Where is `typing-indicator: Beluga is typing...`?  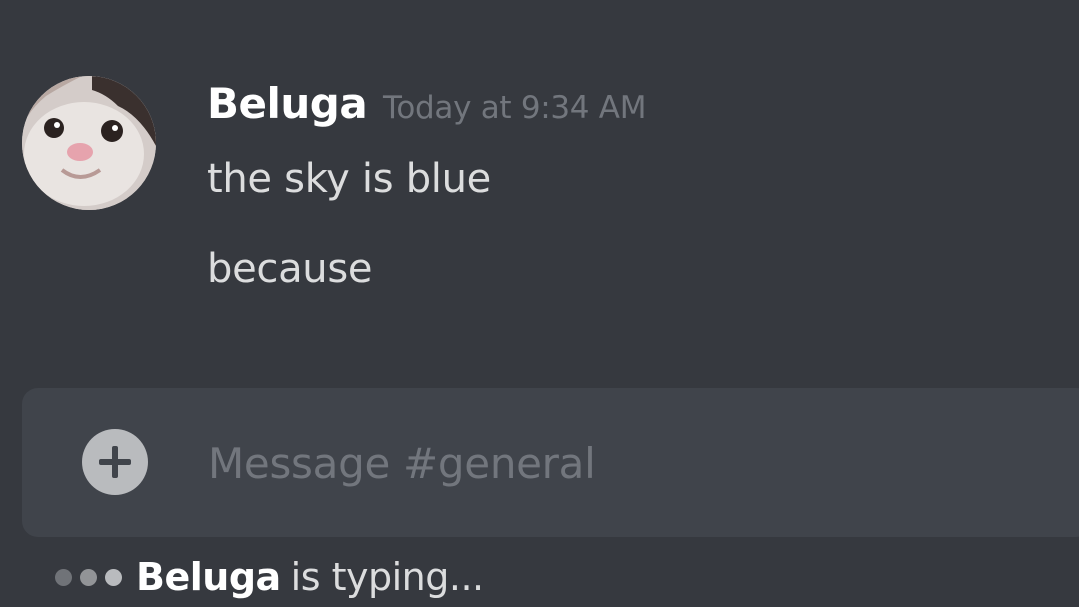
typing-indicator: Beluga is typing... is located at coordinates (269, 577).